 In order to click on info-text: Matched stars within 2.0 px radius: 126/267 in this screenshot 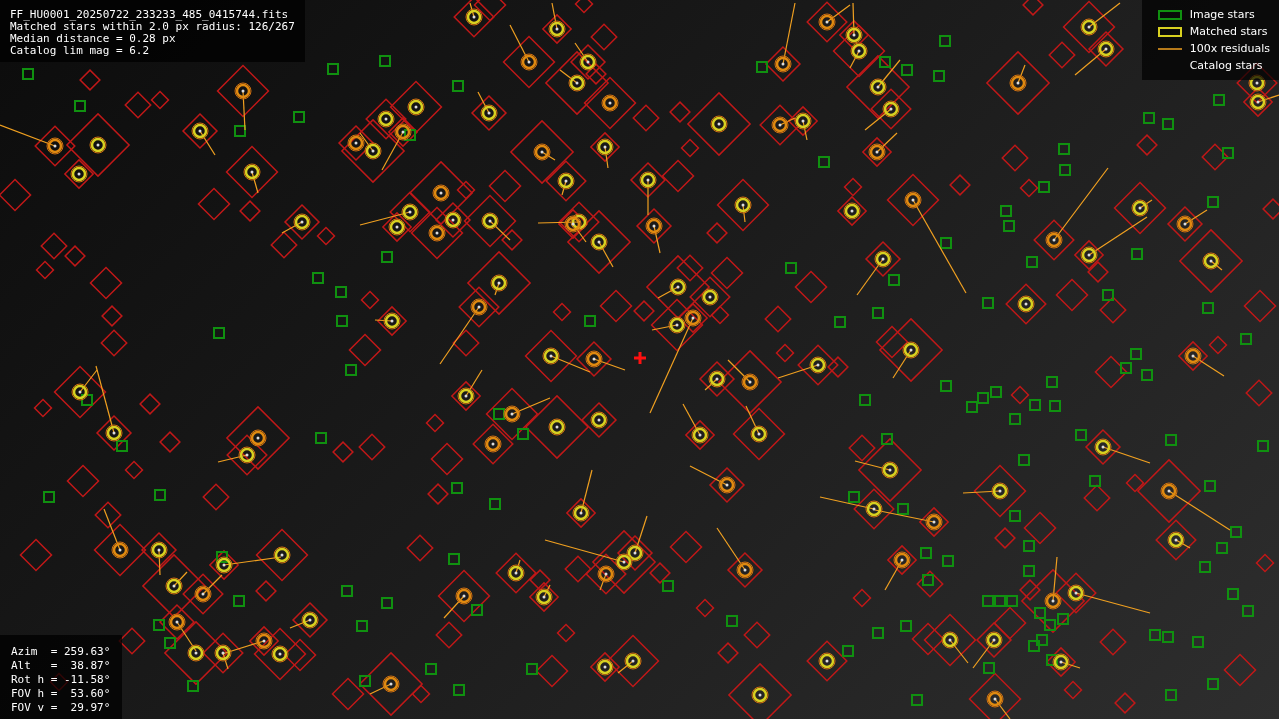, I will do `click(152, 27)`.